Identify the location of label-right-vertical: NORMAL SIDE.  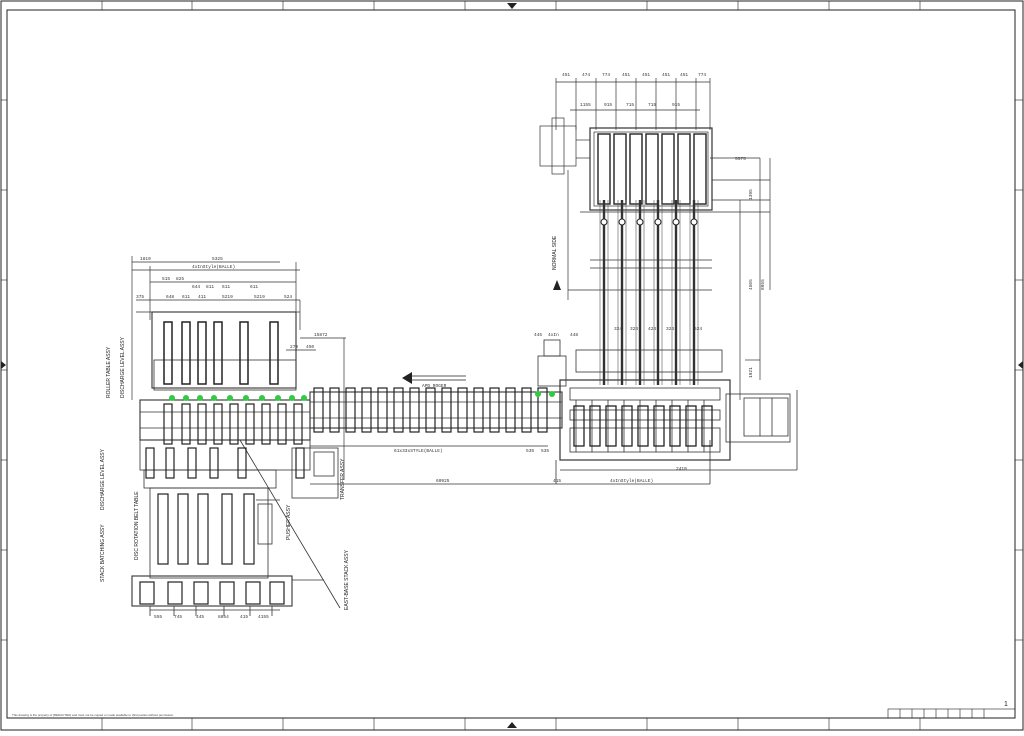
(555, 252).